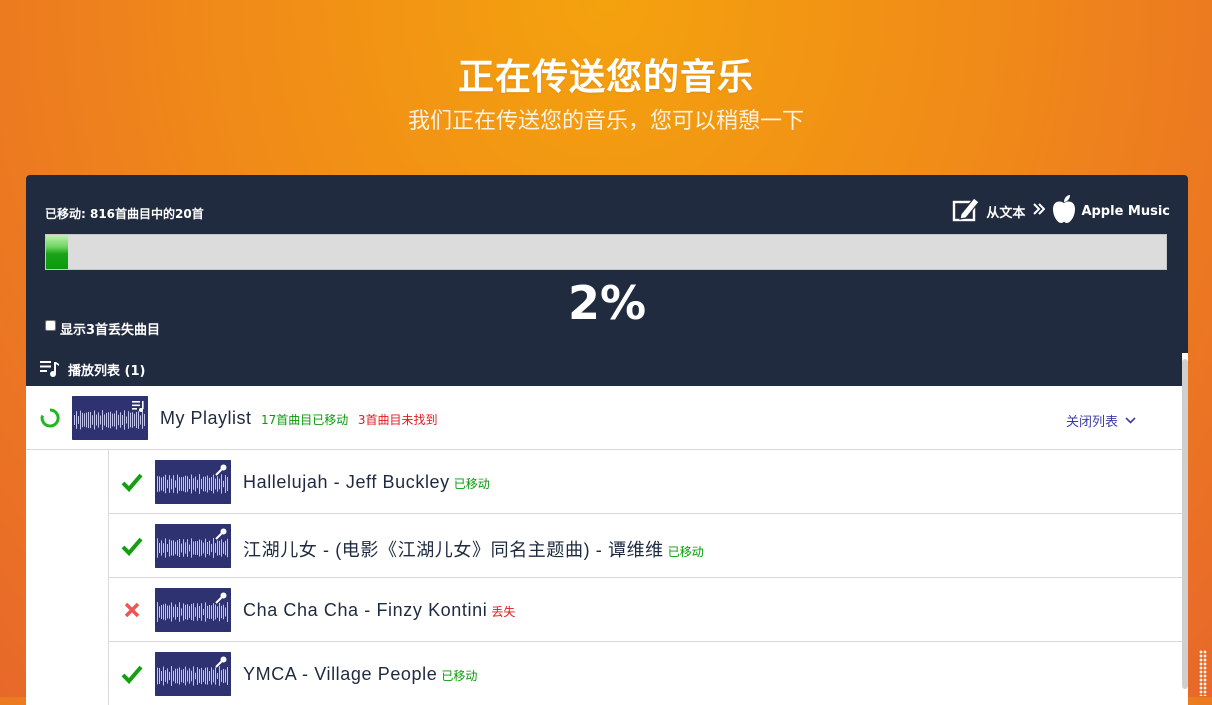 The image size is (1212, 705). I want to click on track-title: Hallelujah - Jeff Buckley 已移动, so click(366, 482).